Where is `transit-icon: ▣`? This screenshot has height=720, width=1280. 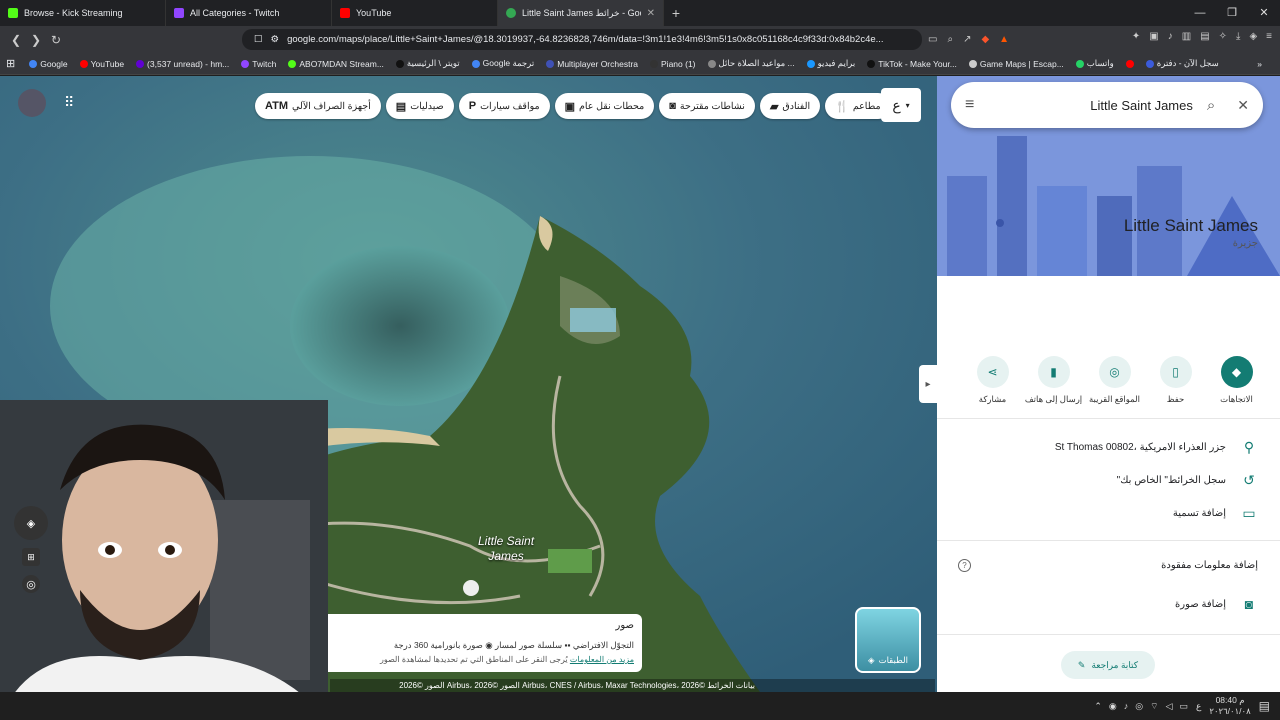 transit-icon: ▣ is located at coordinates (570, 106).